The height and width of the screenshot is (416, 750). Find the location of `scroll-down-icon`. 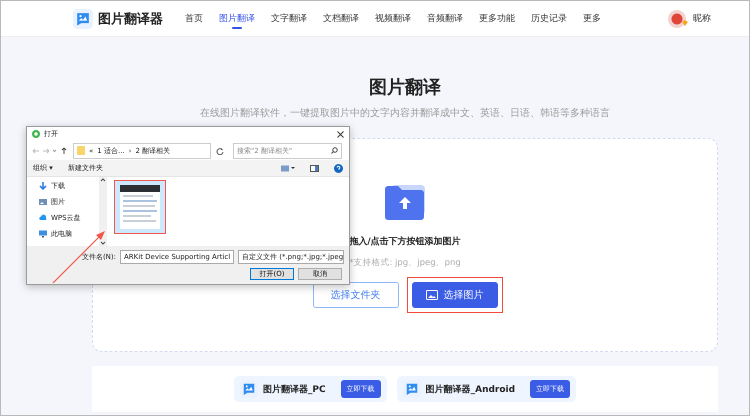

scroll-down-icon is located at coordinates (103, 243).